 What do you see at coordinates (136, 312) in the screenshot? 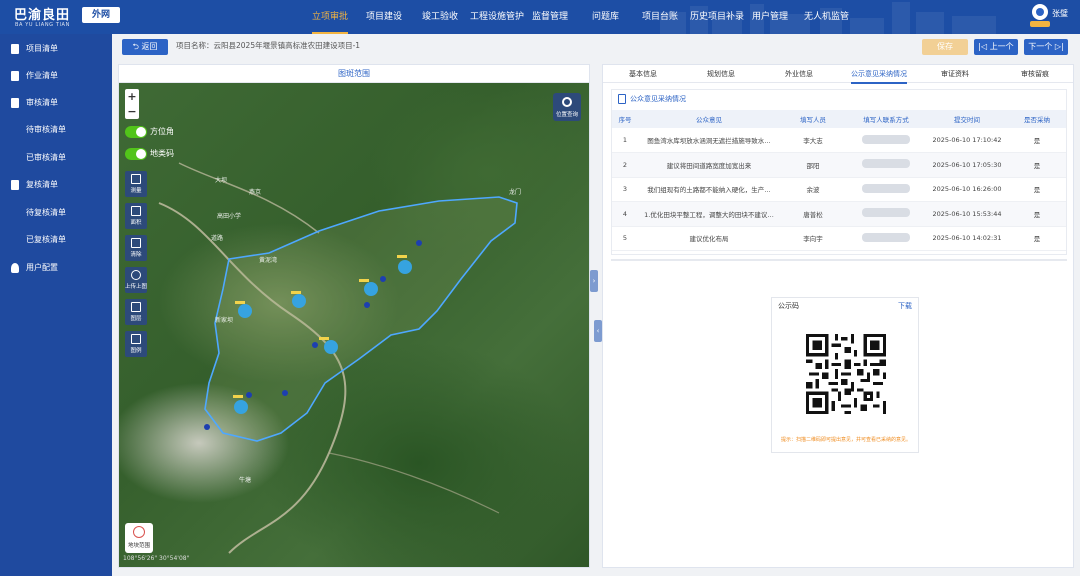
I see `layer-tool: 图层` at bounding box center [136, 312].